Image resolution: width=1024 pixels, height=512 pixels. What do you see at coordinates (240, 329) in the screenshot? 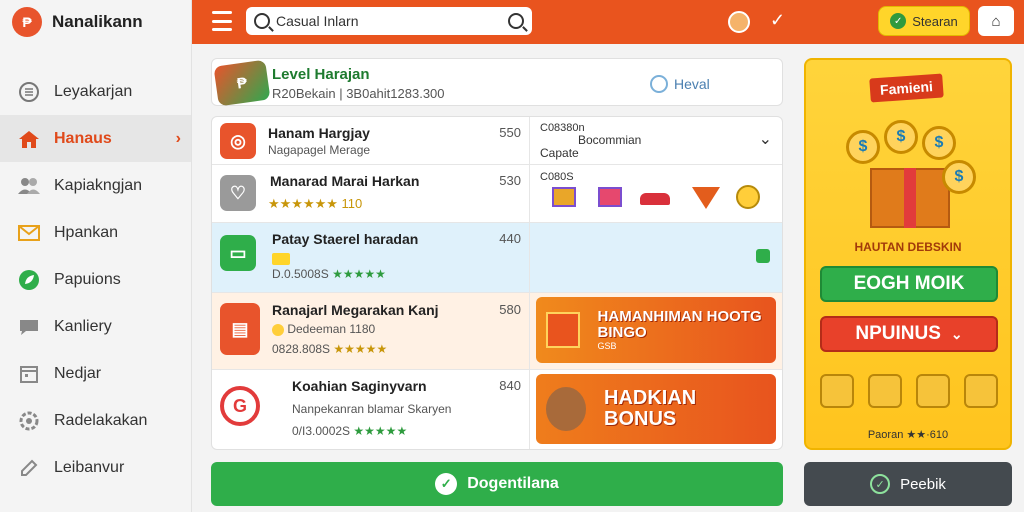
I see `document-icon: ▤` at bounding box center [240, 329].